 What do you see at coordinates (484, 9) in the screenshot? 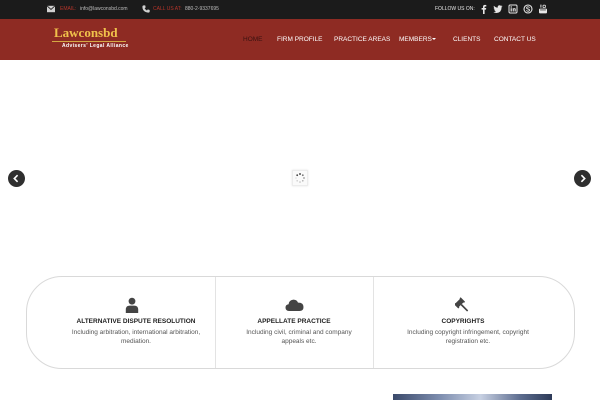
I see `facebook-icon` at bounding box center [484, 9].